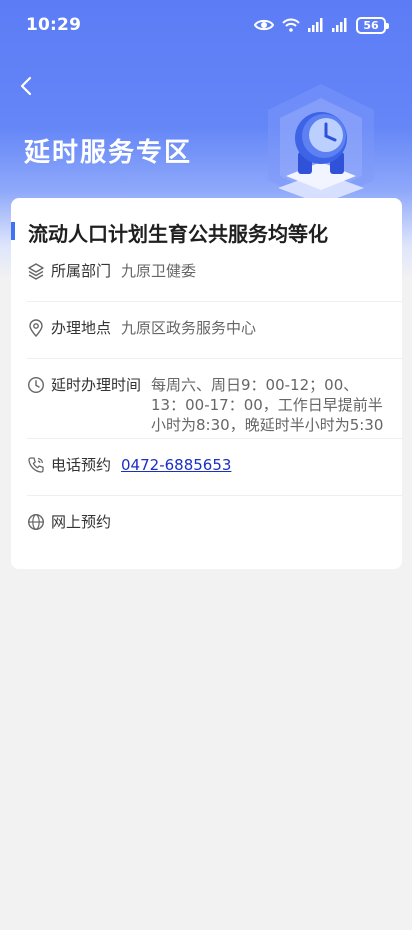 The height and width of the screenshot is (930, 412). Describe the element at coordinates (81, 465) in the screenshot. I see `phone-label: 电话预约` at that location.